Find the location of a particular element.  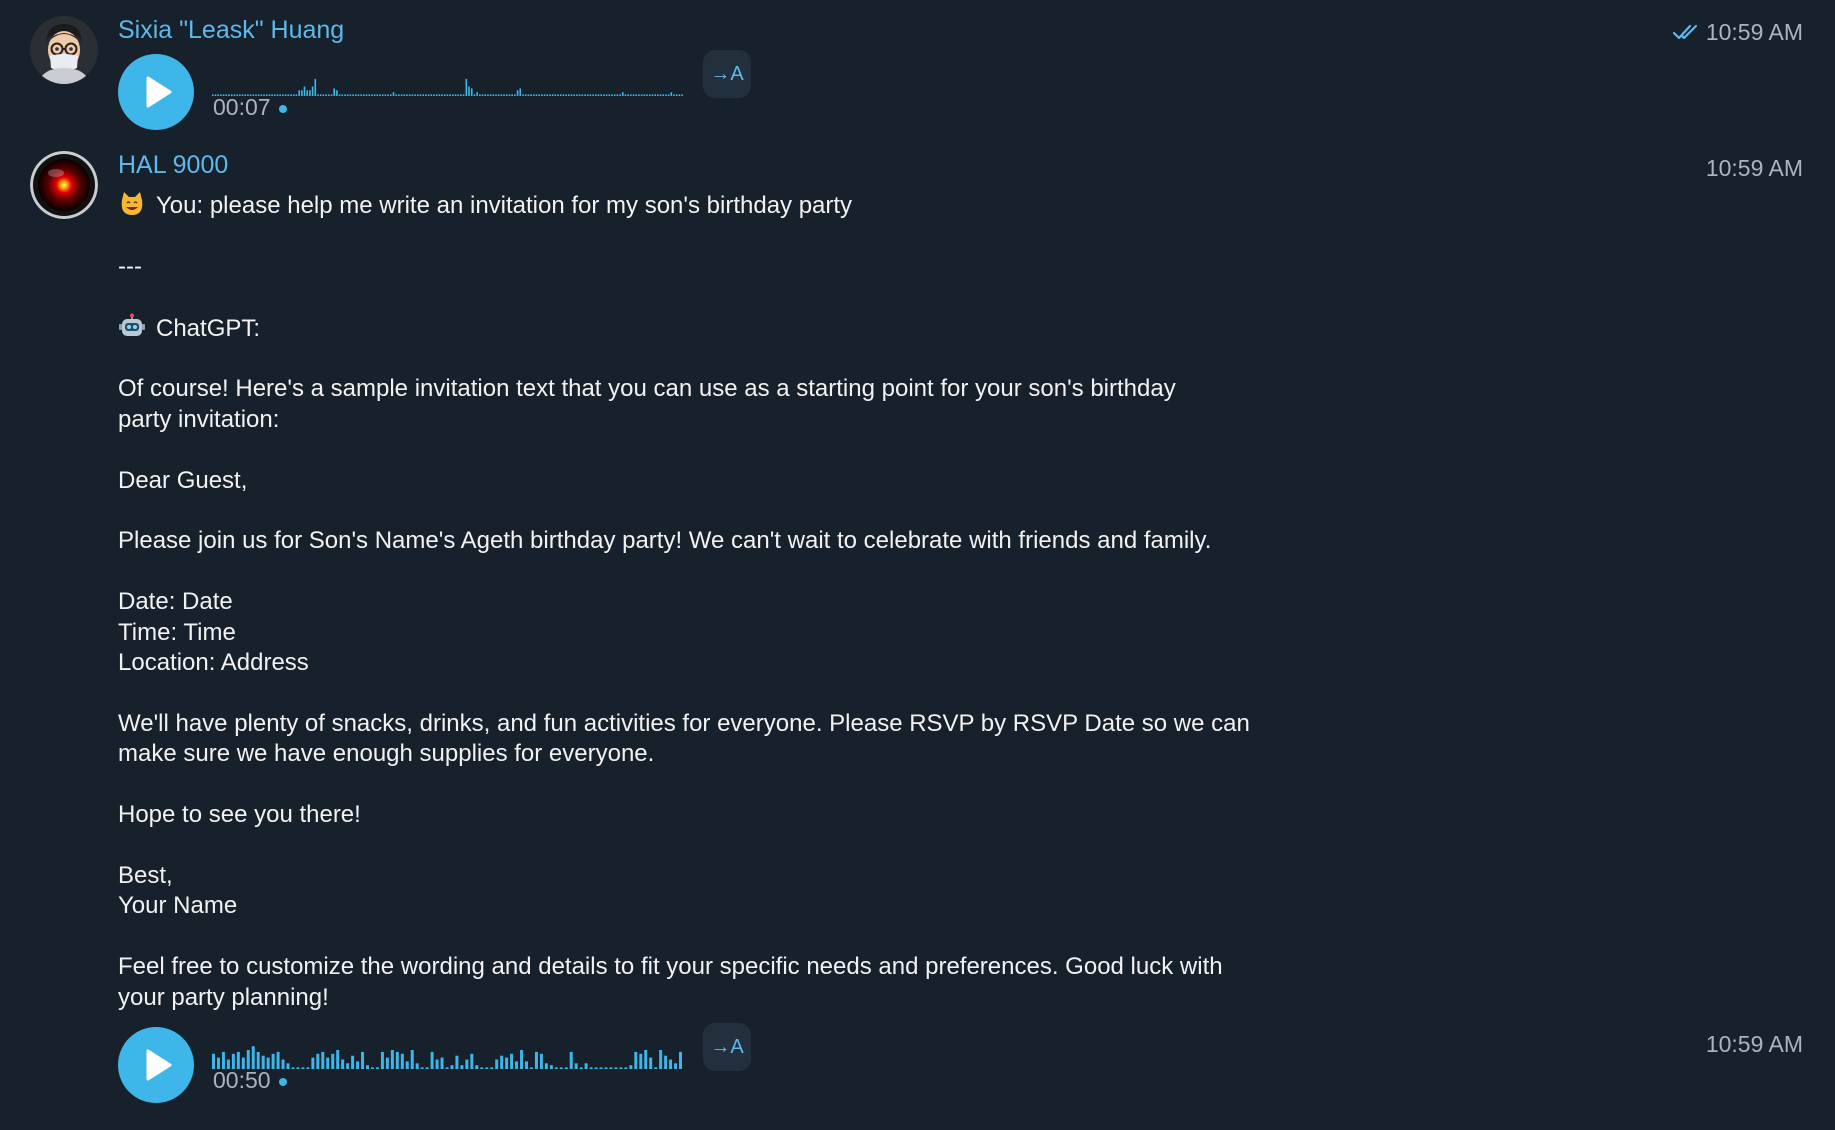

message-voice-1: Sixia "Leask" Huang 10:59 AM 00:07 →A is located at coordinates (917, 74).